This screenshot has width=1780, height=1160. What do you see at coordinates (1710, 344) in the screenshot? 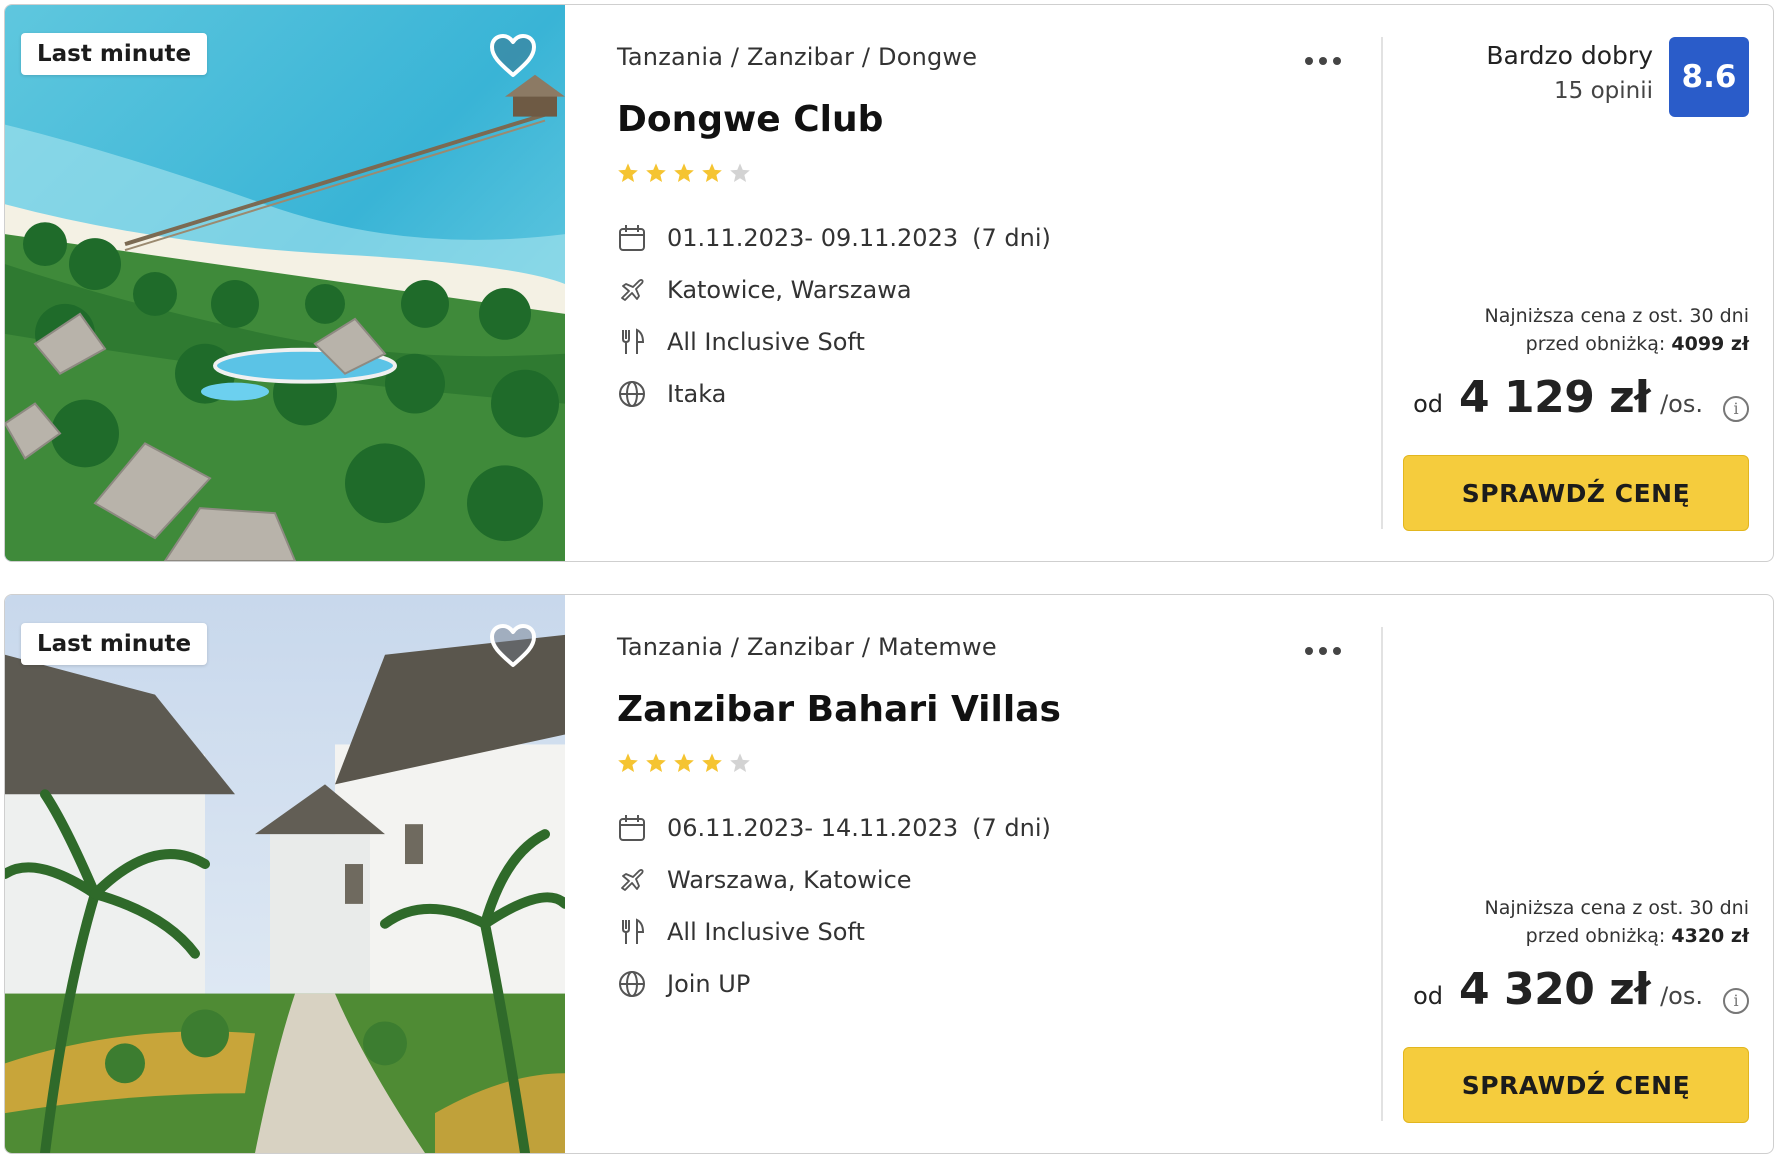
I see `lowest-price-value: 4099 zł` at bounding box center [1710, 344].